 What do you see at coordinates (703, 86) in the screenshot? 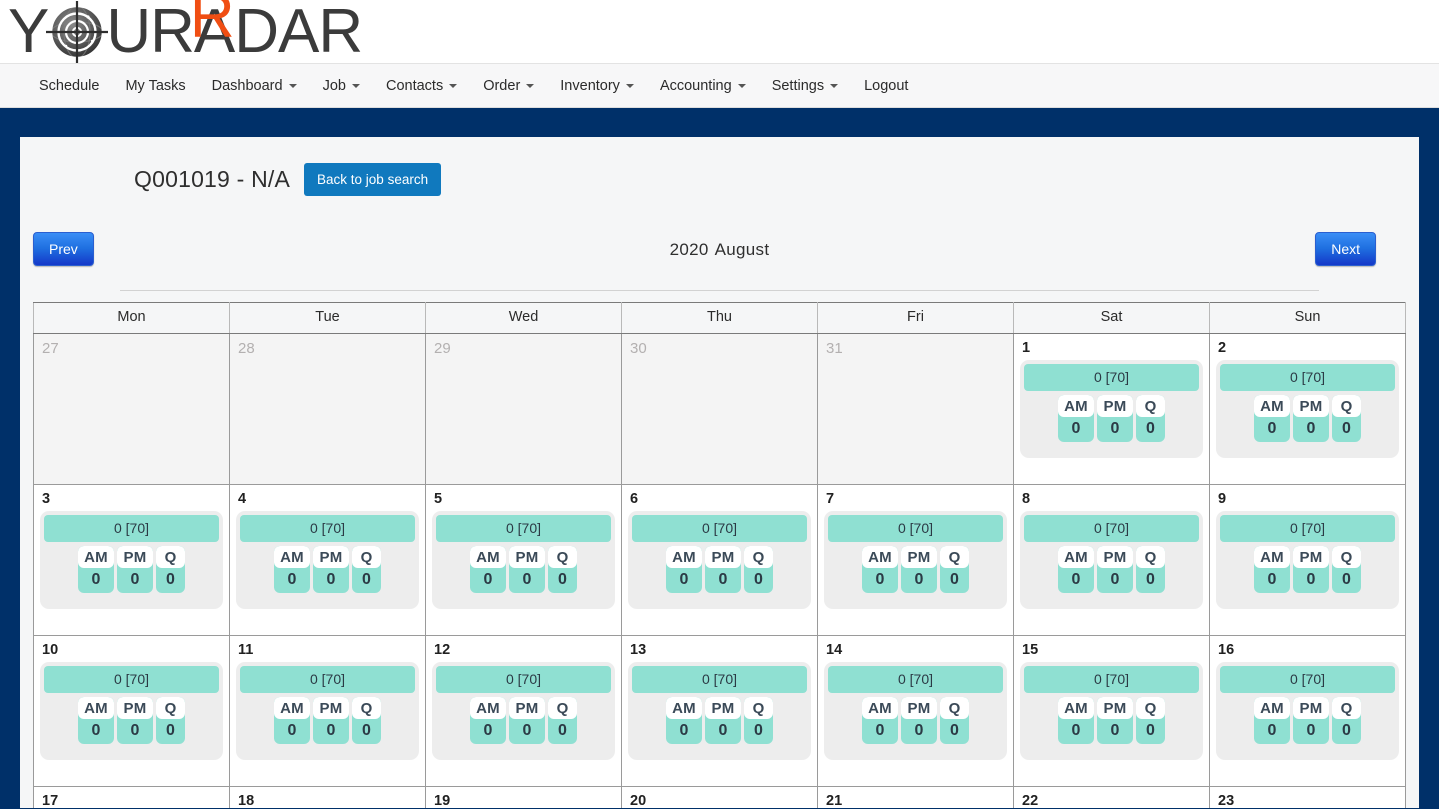
I see `nav-item-accounting: Accounting` at bounding box center [703, 86].